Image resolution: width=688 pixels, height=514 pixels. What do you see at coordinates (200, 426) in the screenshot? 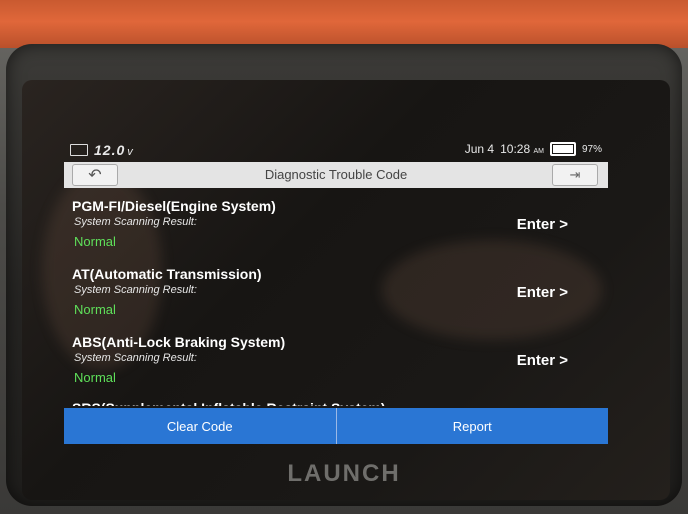
I see `clear-code-button: Clear Code` at bounding box center [200, 426].